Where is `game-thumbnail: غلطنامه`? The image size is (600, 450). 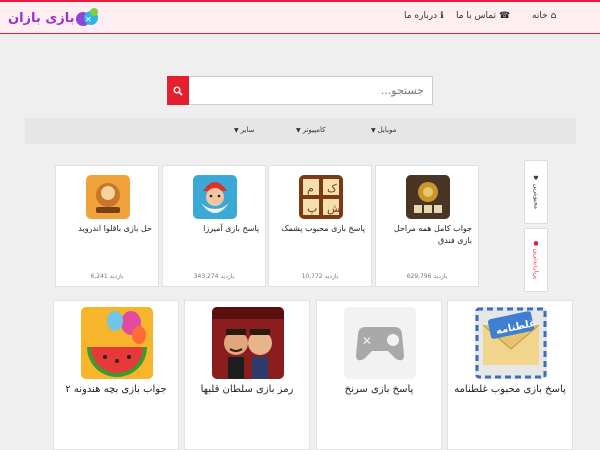
game-thumbnail: غلطنامه is located at coordinates (511, 343).